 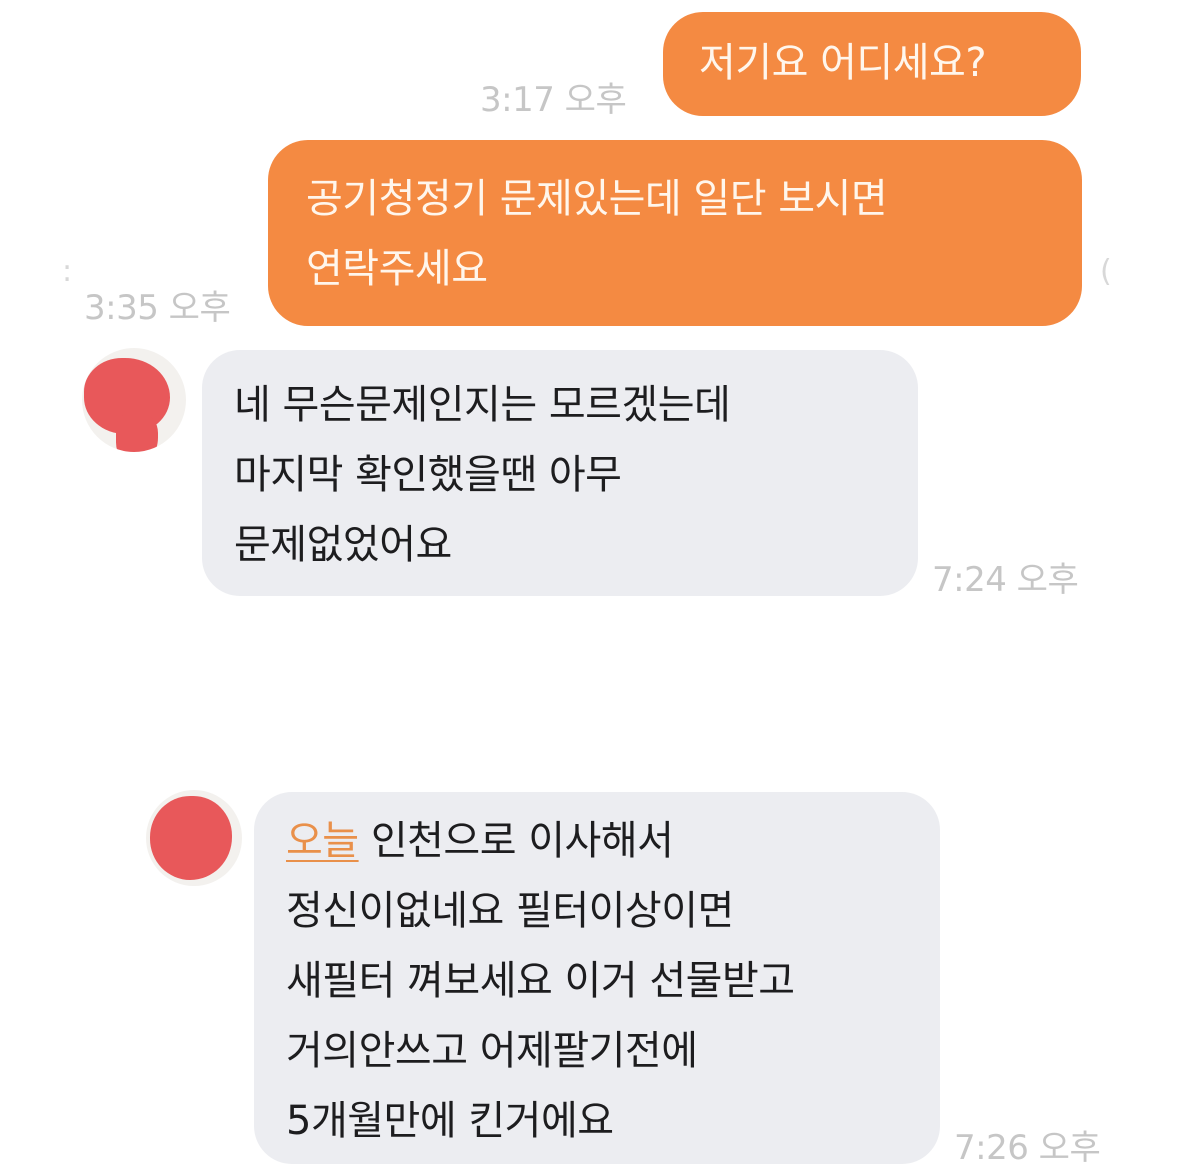 I want to click on left-edge-indicator: :, so click(x=67, y=271).